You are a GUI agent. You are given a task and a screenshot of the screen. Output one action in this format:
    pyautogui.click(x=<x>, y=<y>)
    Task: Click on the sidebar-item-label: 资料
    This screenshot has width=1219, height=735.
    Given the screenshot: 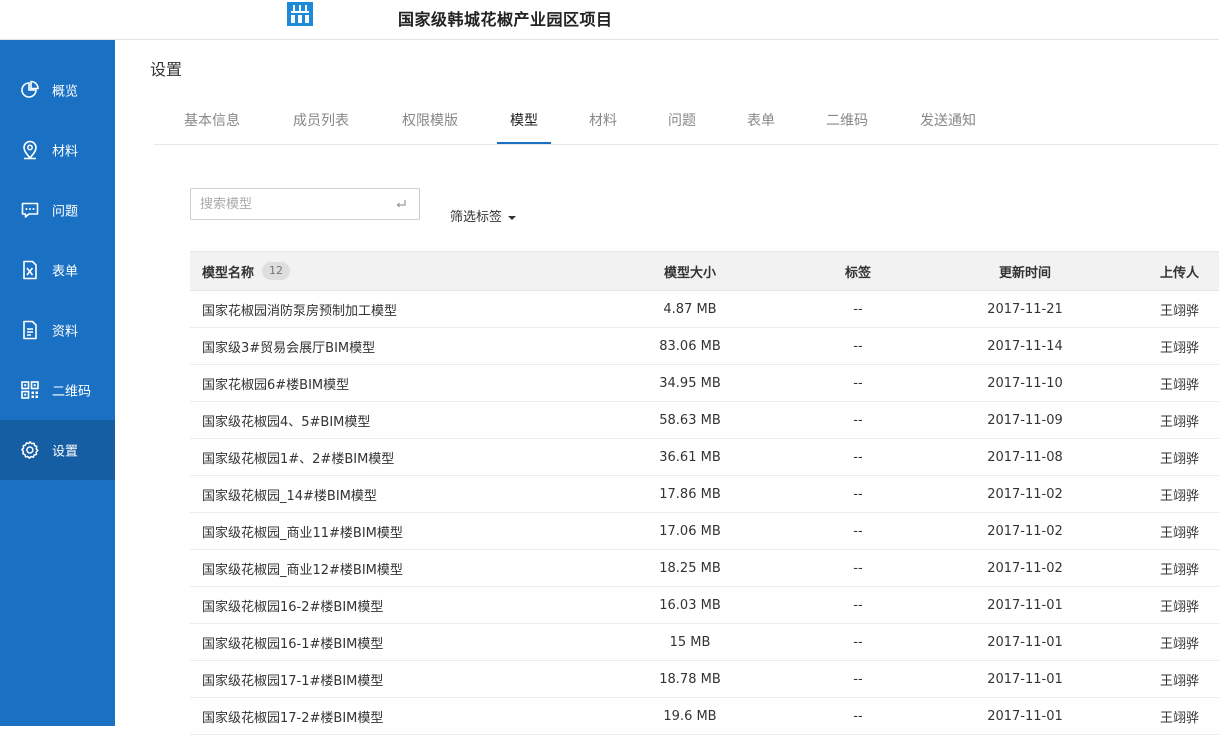 What is the action you would take?
    pyautogui.click(x=65, y=332)
    